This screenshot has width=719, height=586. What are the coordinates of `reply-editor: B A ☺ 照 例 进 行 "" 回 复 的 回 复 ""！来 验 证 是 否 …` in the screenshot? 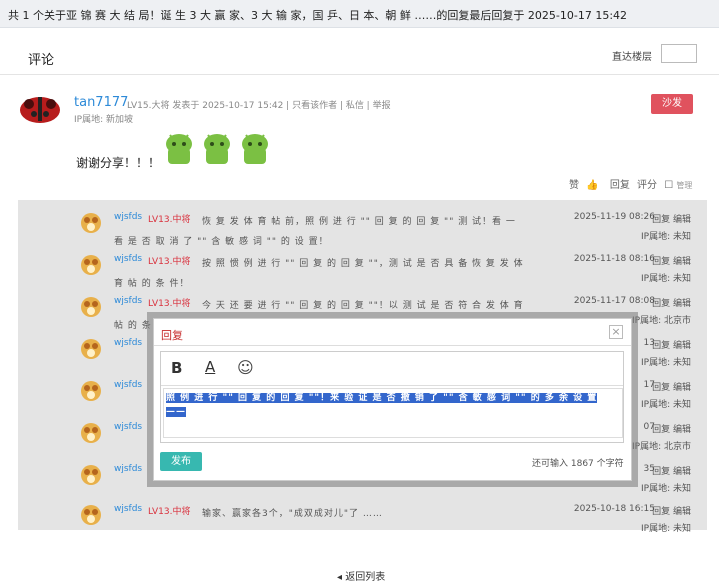 It's located at (392, 397).